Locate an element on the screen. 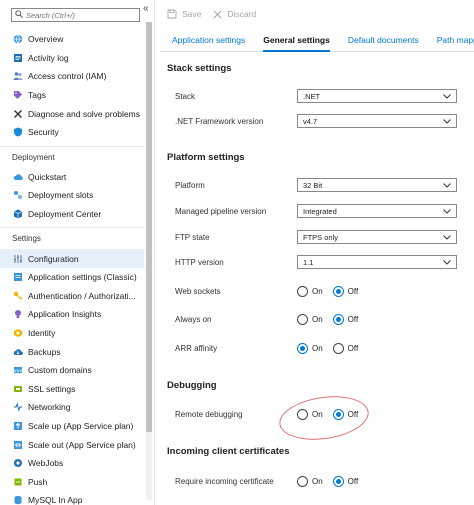  people-icon is located at coordinates (18, 76).